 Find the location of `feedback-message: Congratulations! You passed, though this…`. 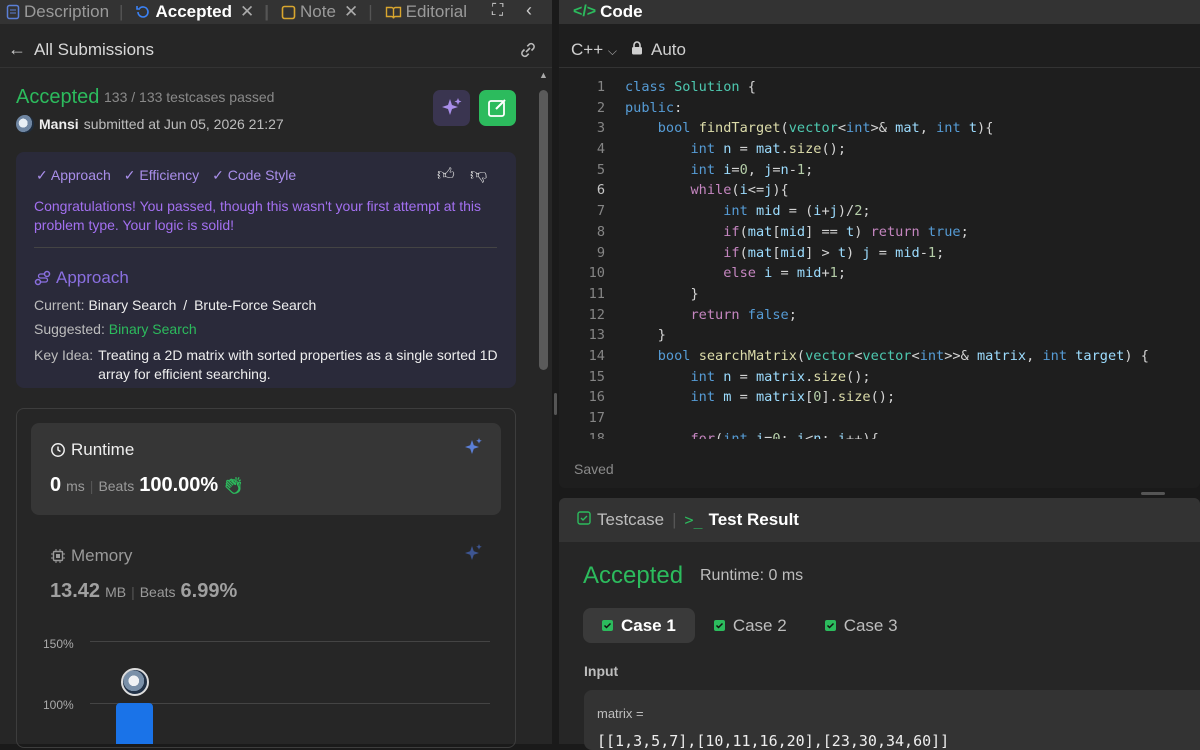

feedback-message: Congratulations! You passed, though this… is located at coordinates (258, 215).